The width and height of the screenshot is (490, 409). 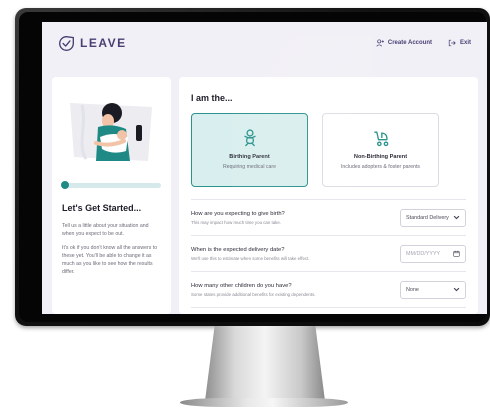 I want to click on monitor-stand-neck, so click(x=265, y=363).